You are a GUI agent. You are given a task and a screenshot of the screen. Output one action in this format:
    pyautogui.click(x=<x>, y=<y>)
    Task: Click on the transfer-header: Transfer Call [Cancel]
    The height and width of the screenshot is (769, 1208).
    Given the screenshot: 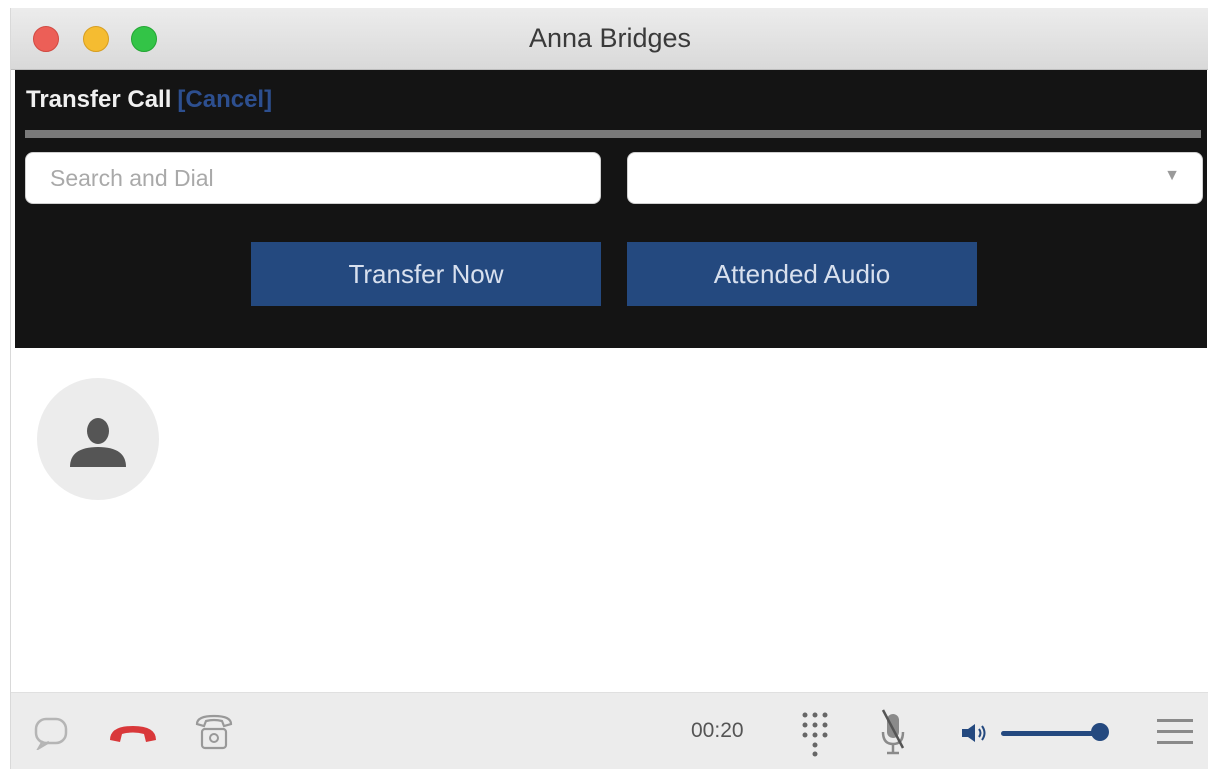 What is the action you would take?
    pyautogui.click(x=149, y=100)
    